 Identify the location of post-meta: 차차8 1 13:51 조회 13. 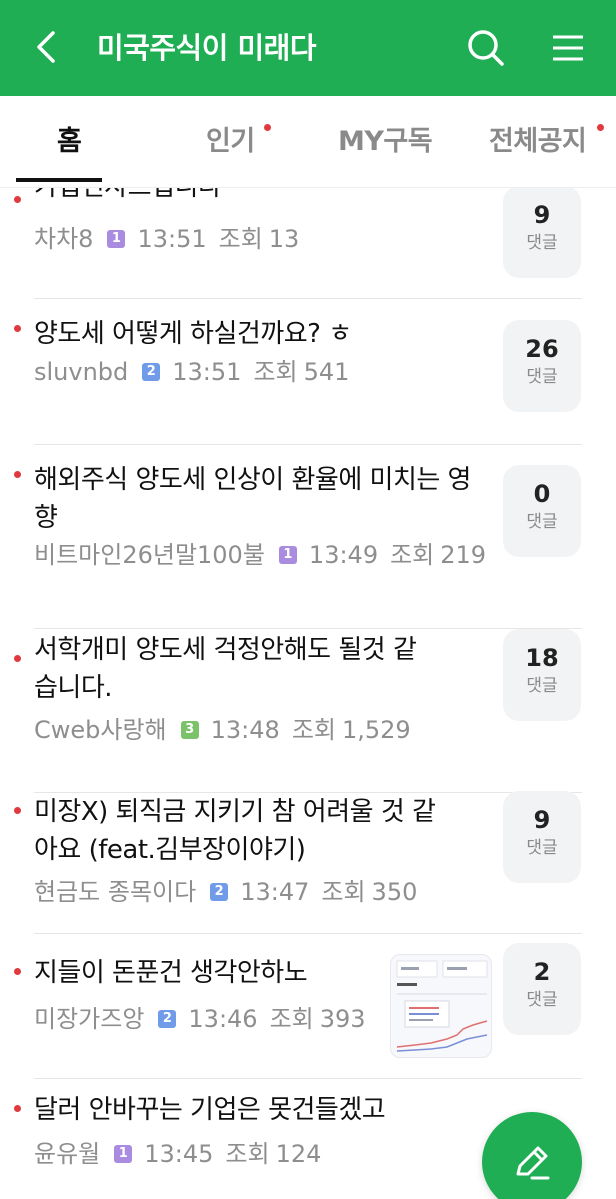
(172, 239).